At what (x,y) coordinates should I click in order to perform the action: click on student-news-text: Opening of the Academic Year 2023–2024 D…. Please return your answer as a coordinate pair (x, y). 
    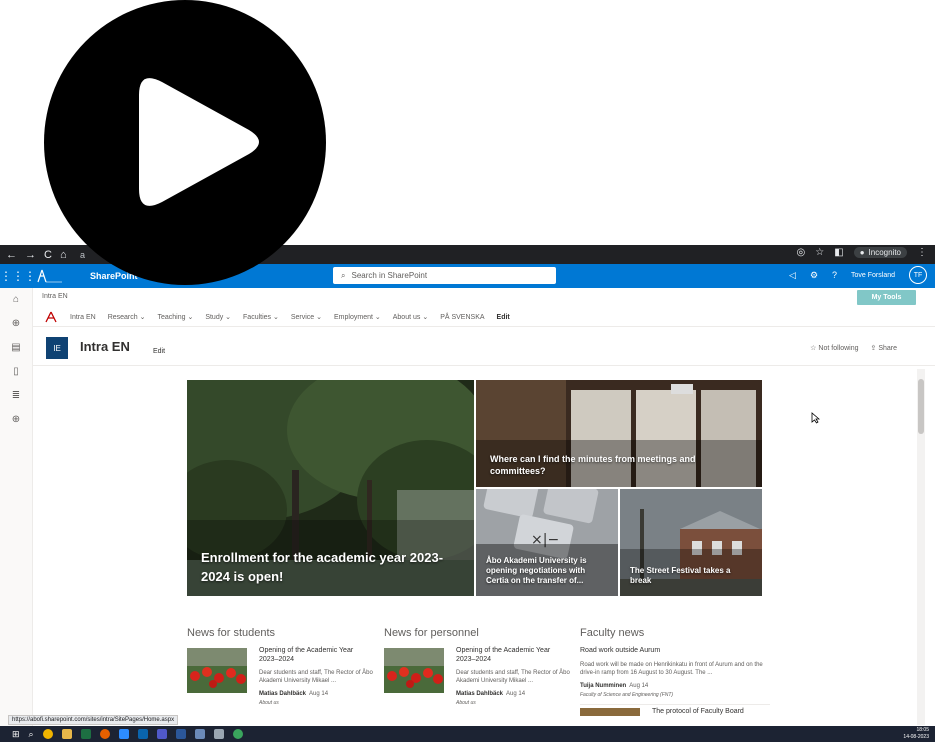
    Looking at the image, I should click on (316, 676).